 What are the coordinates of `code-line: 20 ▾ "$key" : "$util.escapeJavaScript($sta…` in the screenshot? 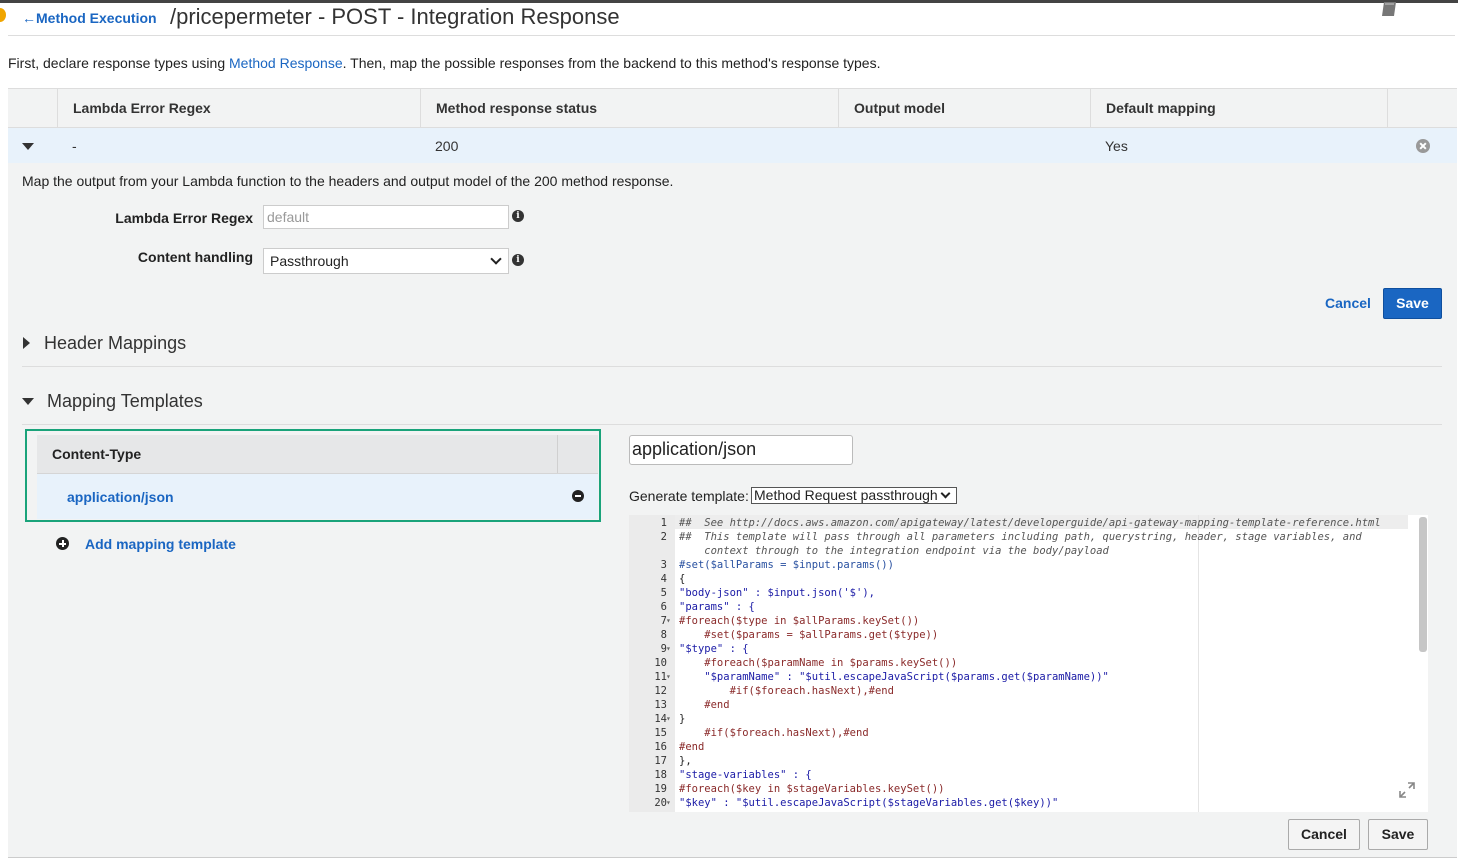 It's located at (1019, 803).